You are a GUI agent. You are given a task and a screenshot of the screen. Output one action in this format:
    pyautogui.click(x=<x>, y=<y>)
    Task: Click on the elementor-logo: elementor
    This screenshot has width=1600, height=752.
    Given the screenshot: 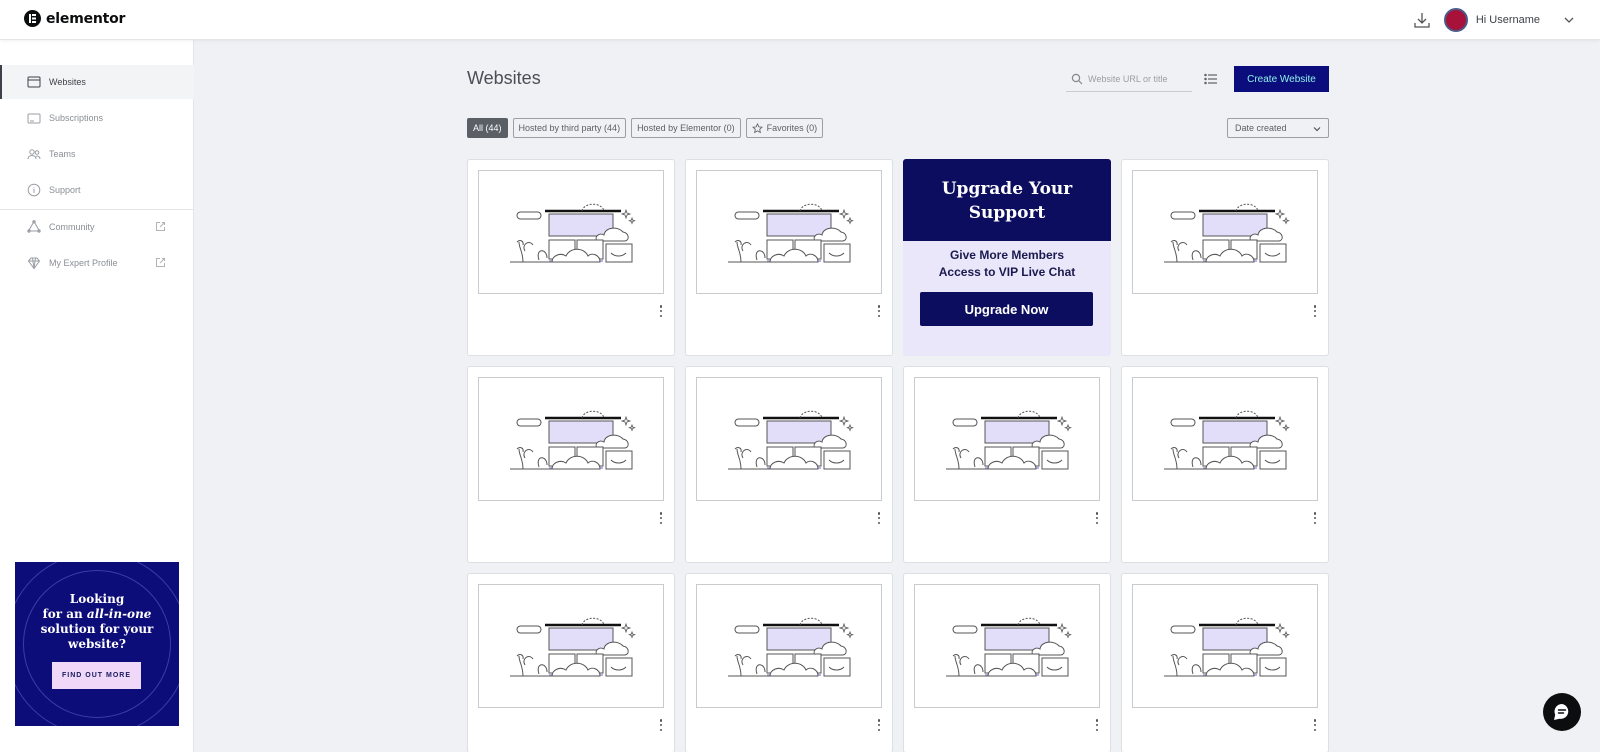 What is the action you would take?
    pyautogui.click(x=74, y=18)
    